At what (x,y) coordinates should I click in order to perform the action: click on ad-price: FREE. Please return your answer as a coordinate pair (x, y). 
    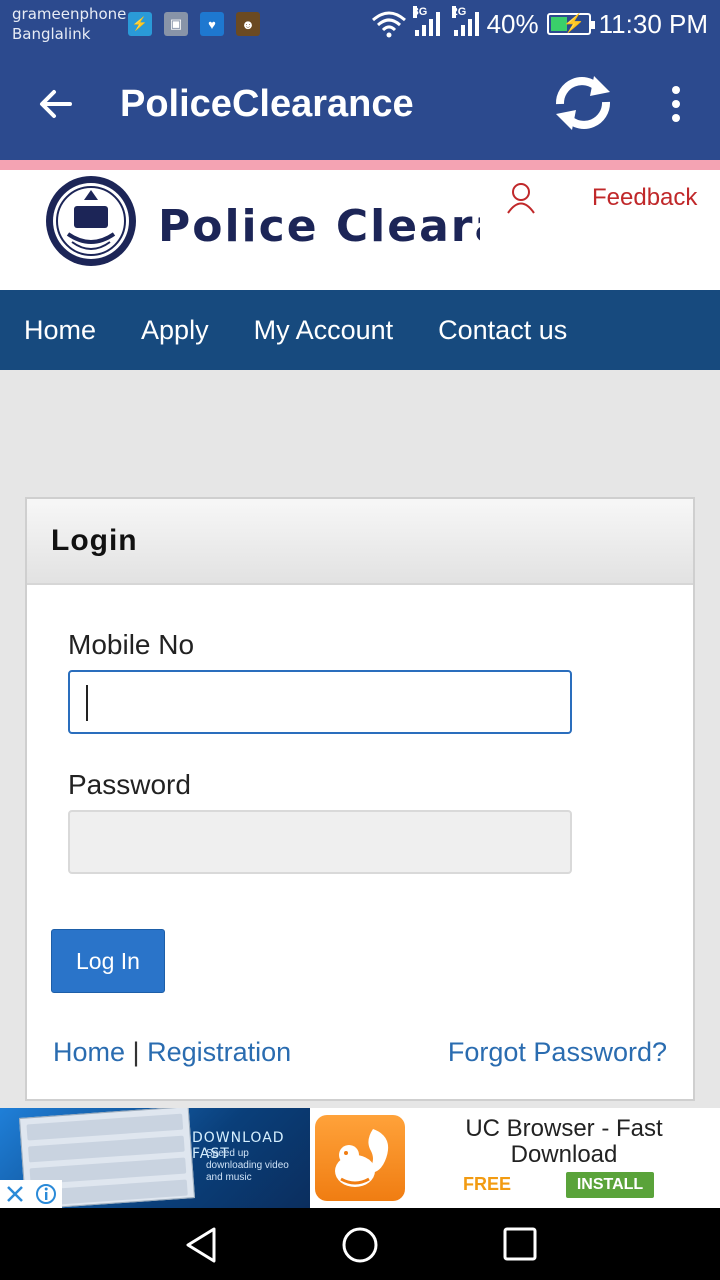
    Looking at the image, I should click on (487, 1184).